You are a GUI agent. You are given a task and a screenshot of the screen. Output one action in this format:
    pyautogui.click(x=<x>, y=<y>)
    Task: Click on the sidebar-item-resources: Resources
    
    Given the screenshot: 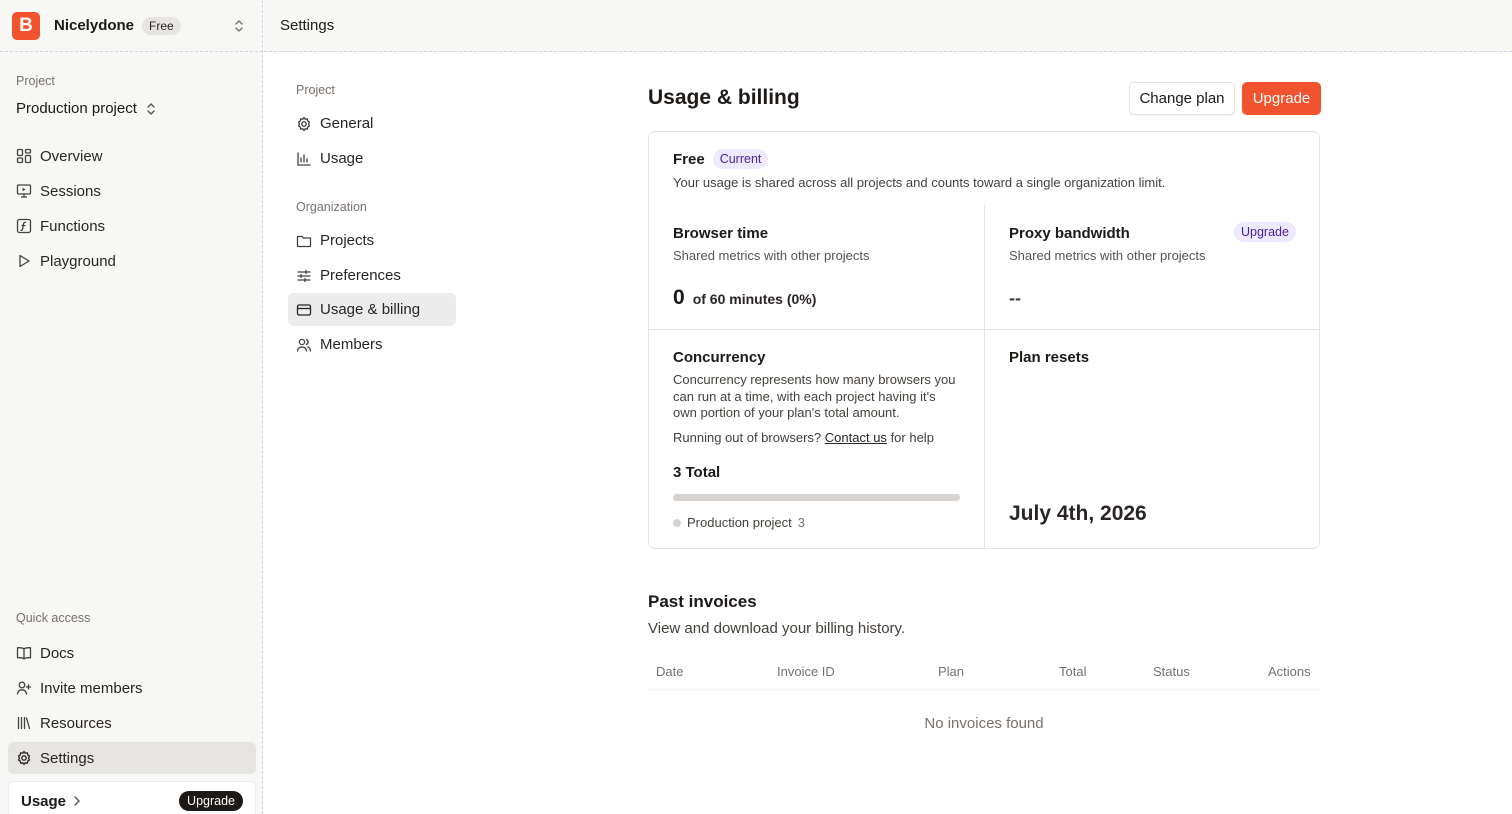 What is the action you would take?
    pyautogui.click(x=132, y=723)
    